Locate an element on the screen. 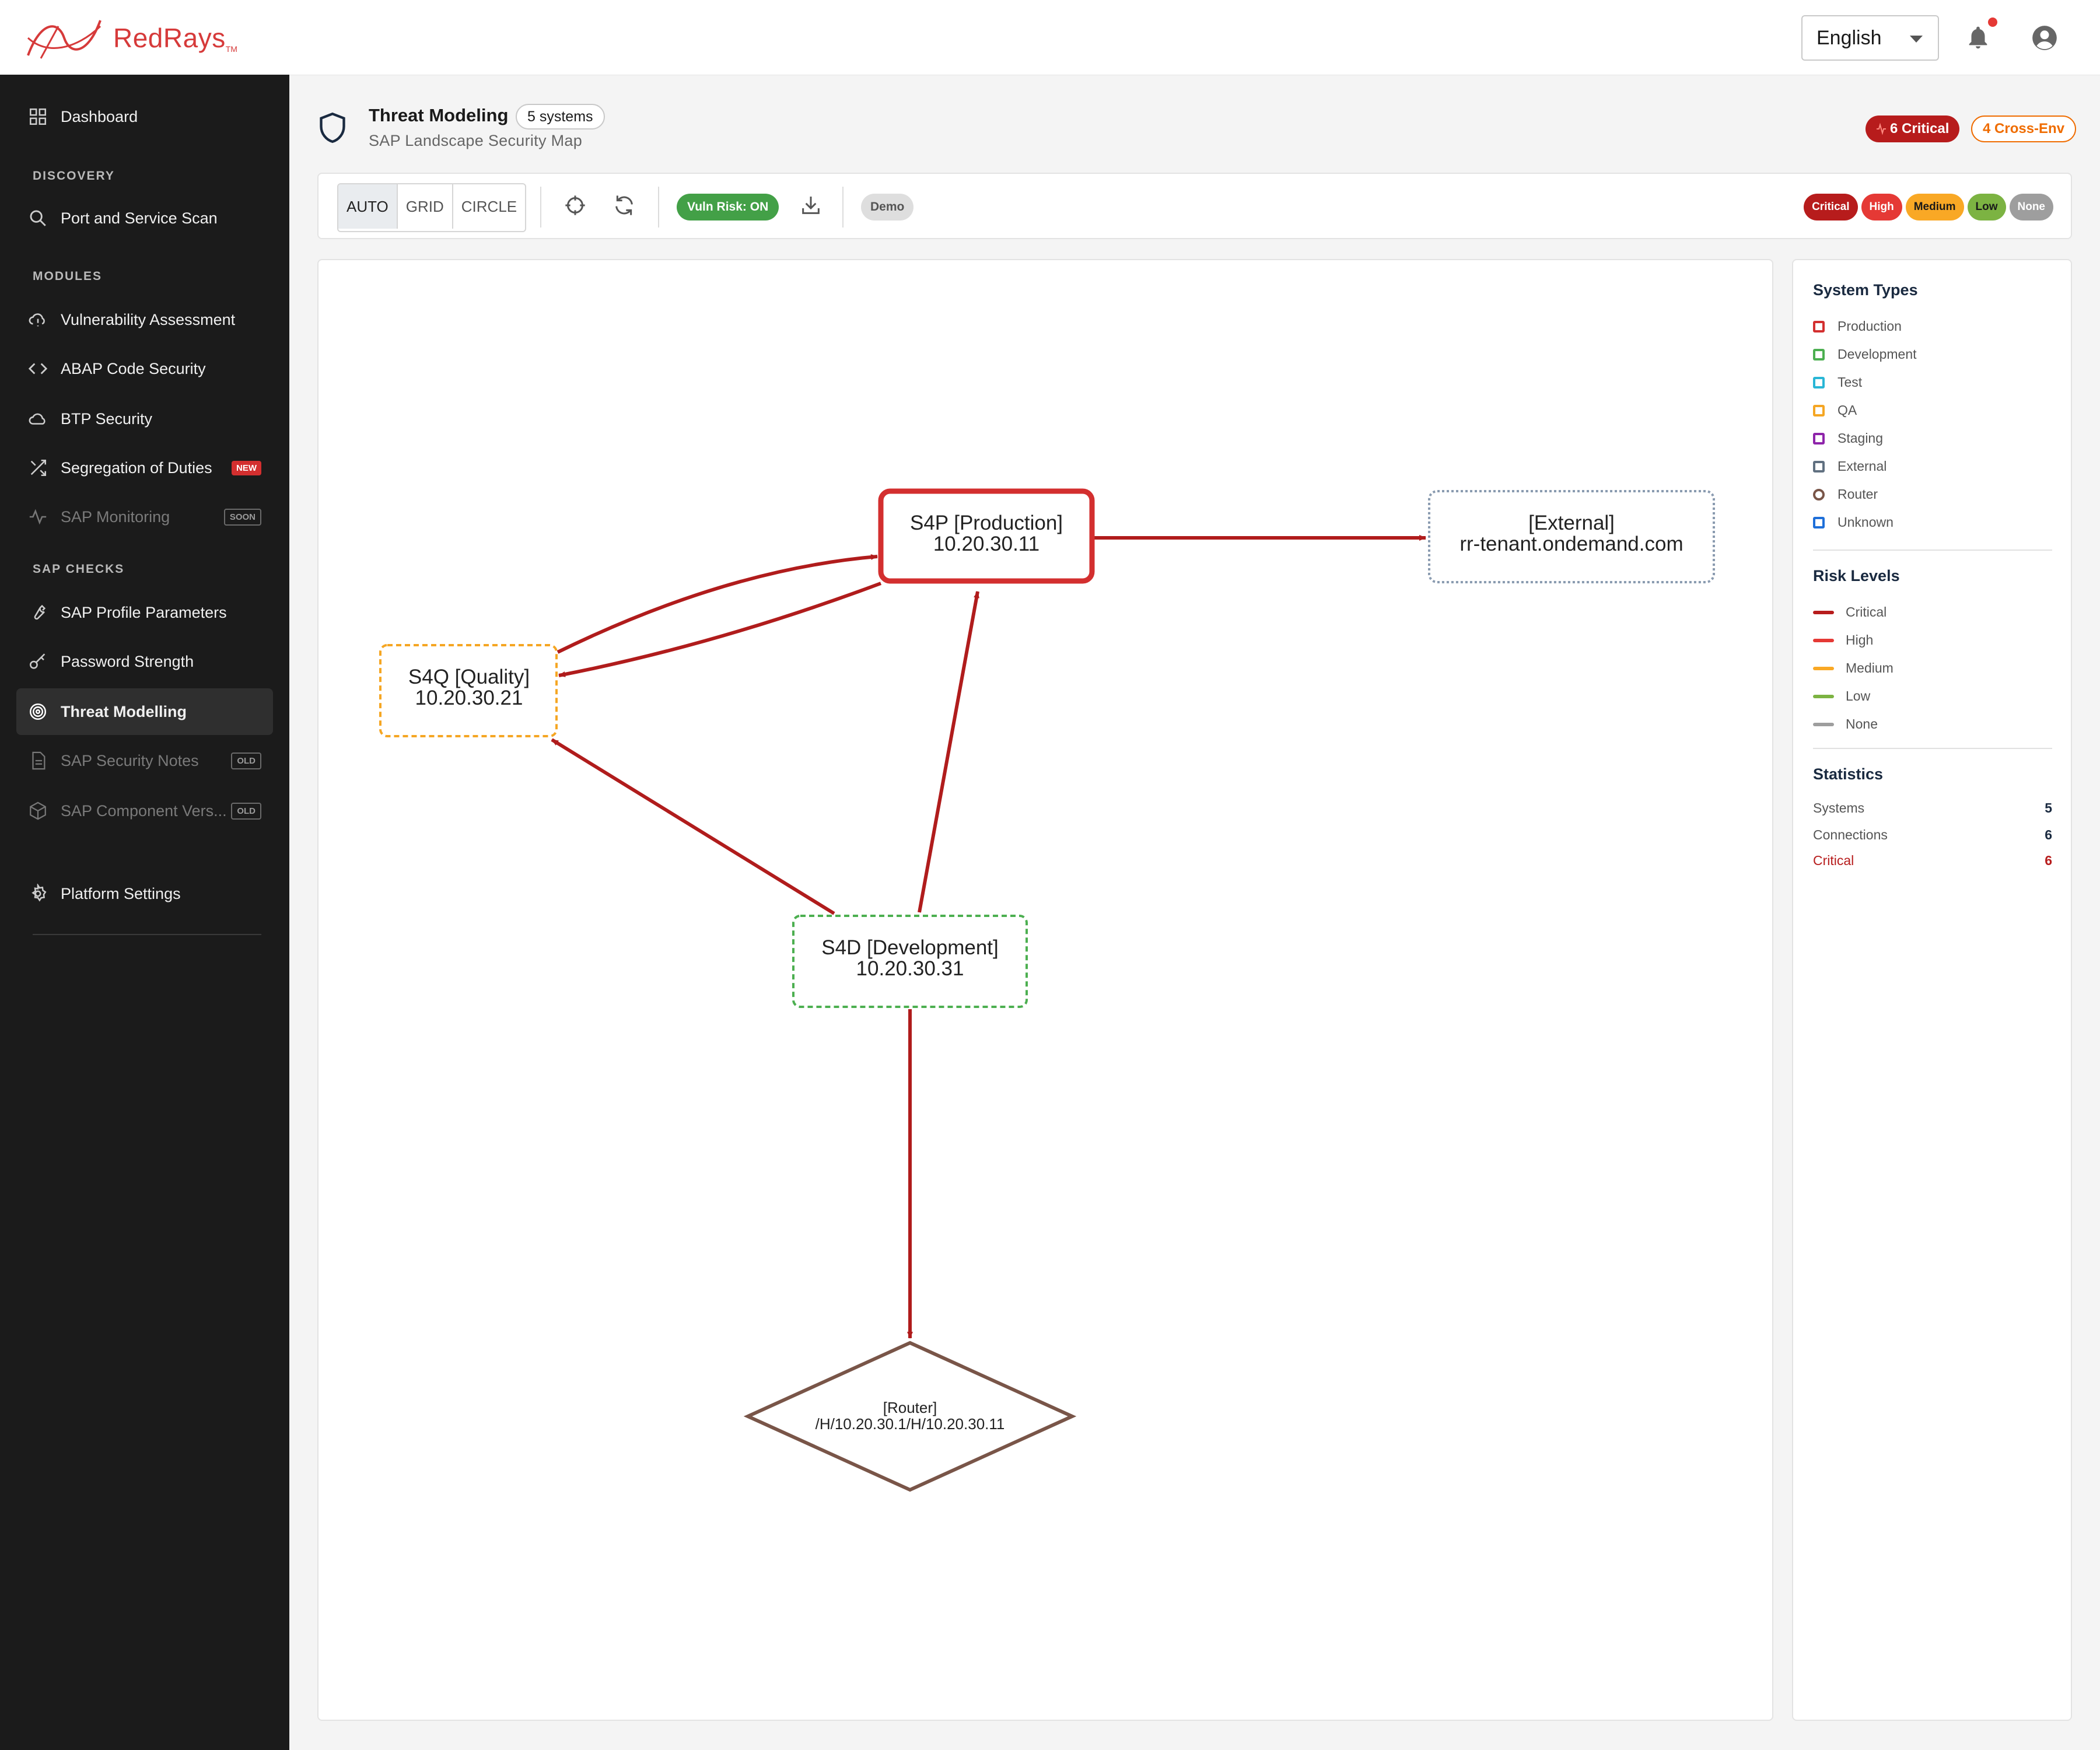 This screenshot has height=1750, width=2100. sidebar-item-label: SAP Monitoring is located at coordinates (116, 517).